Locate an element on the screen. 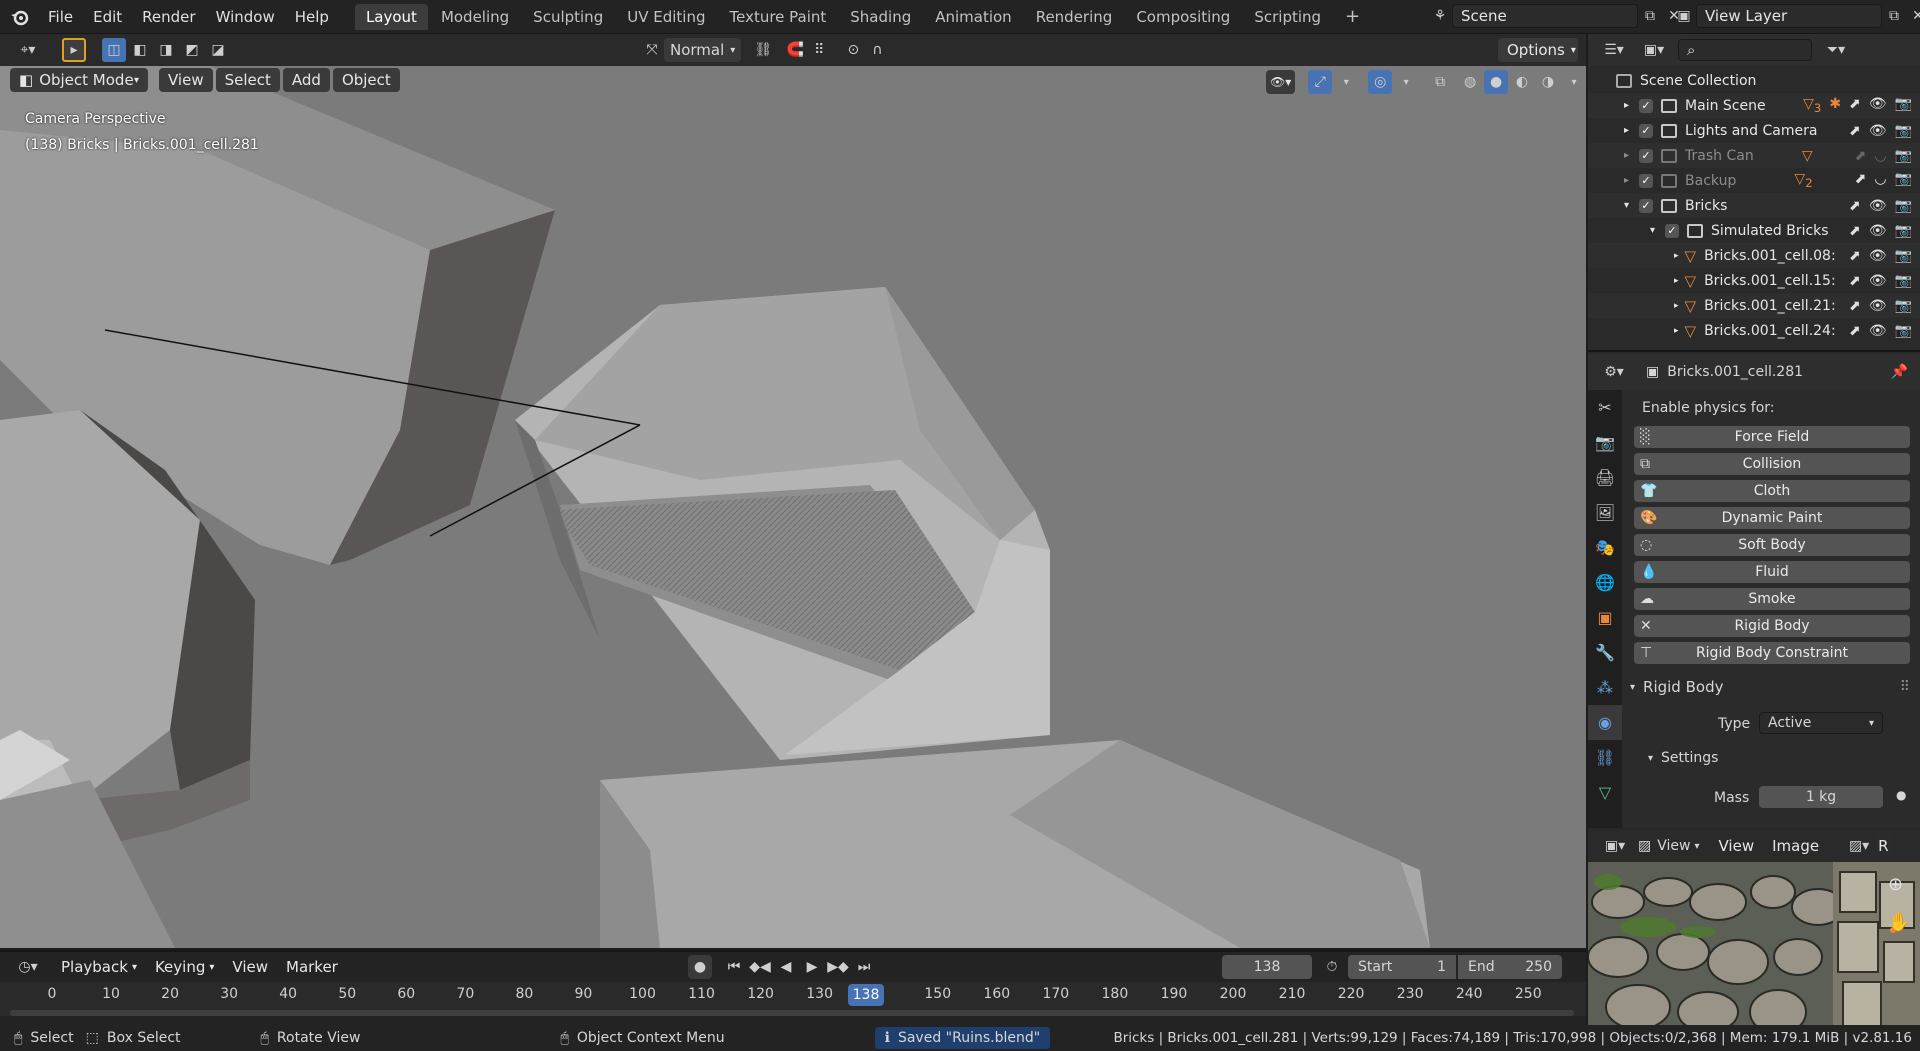 The height and width of the screenshot is (1051, 1920). add-menu: Add is located at coordinates (306, 80).